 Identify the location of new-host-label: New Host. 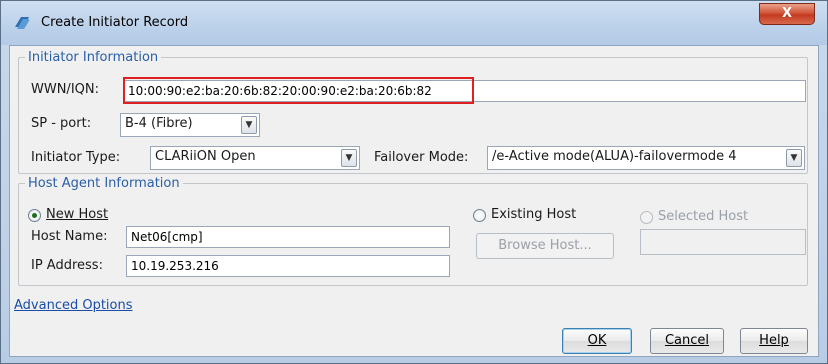
(77, 214).